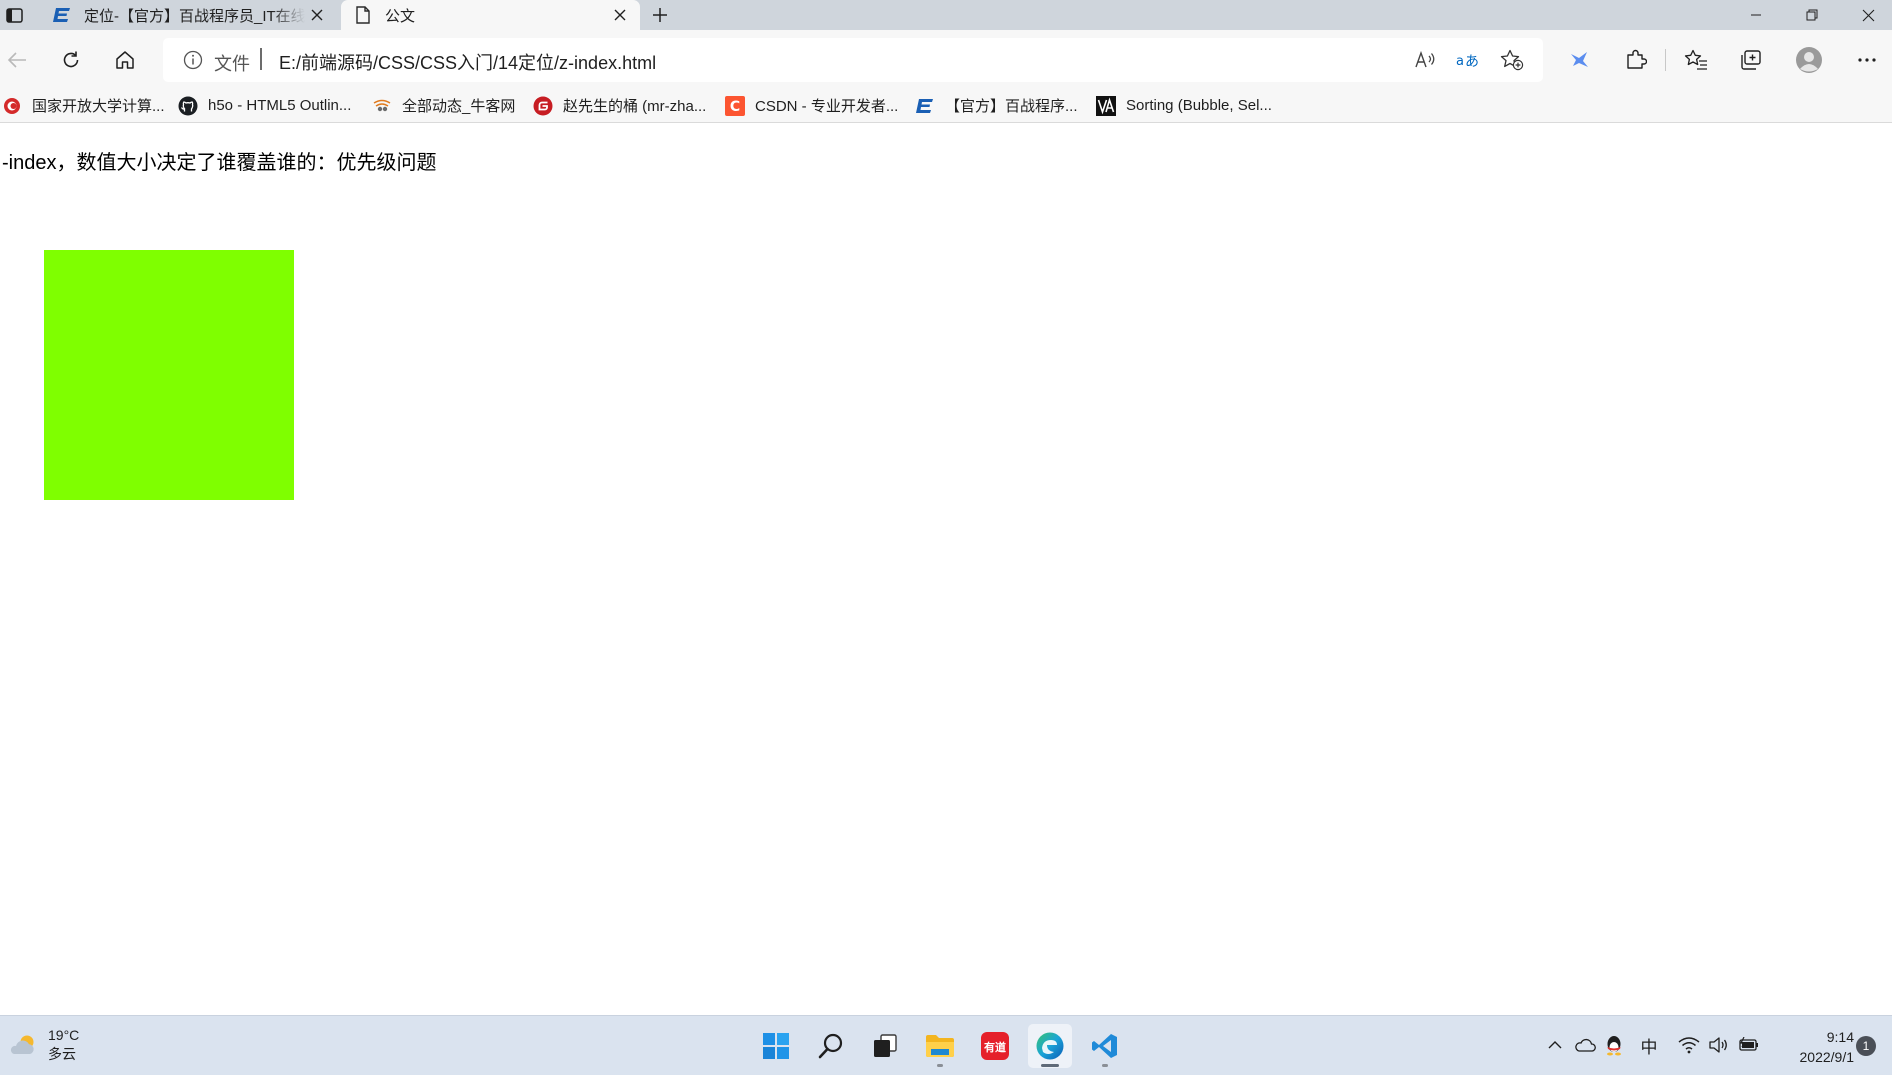 This screenshot has height=1075, width=1892. What do you see at coordinates (43, 1045) in the screenshot?
I see `weather-widget: 19°C 多云` at bounding box center [43, 1045].